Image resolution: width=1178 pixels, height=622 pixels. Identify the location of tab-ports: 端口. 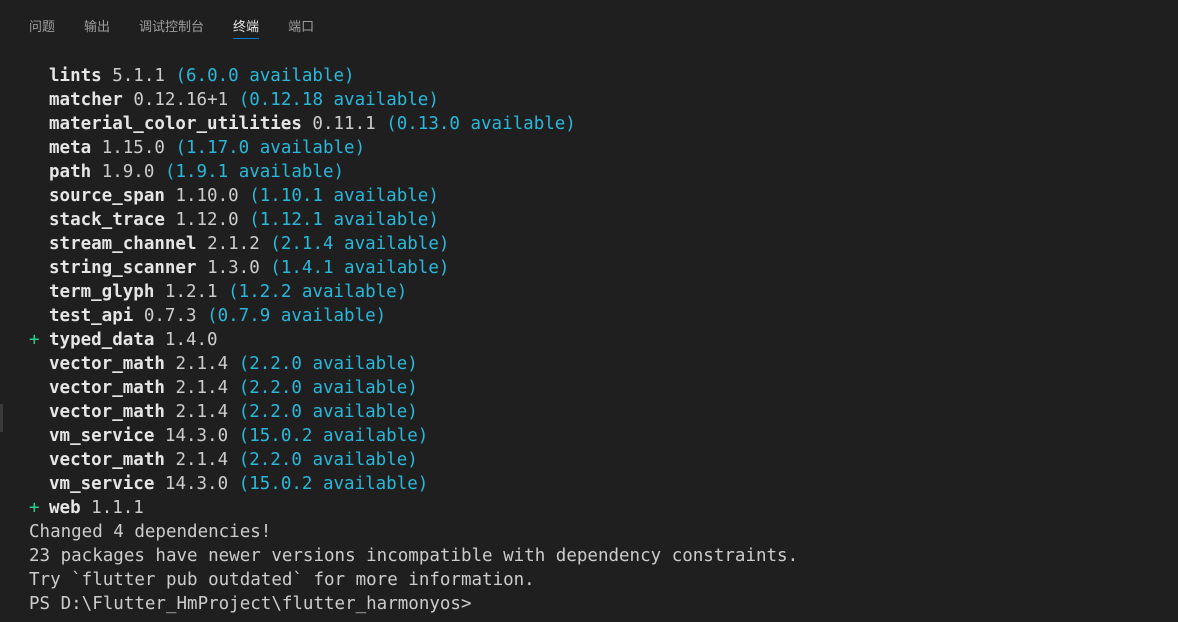
(301, 20).